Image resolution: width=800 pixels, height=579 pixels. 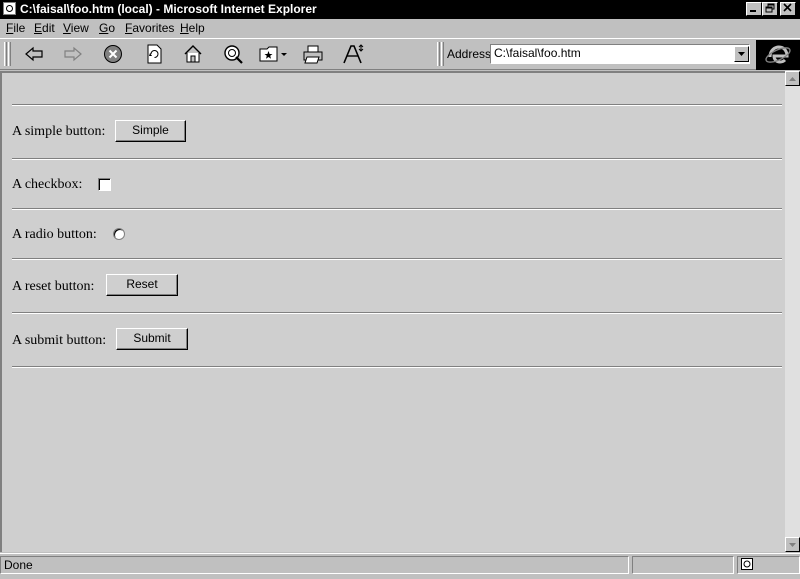 I want to click on reset-button: Reset, so click(x=142, y=285).